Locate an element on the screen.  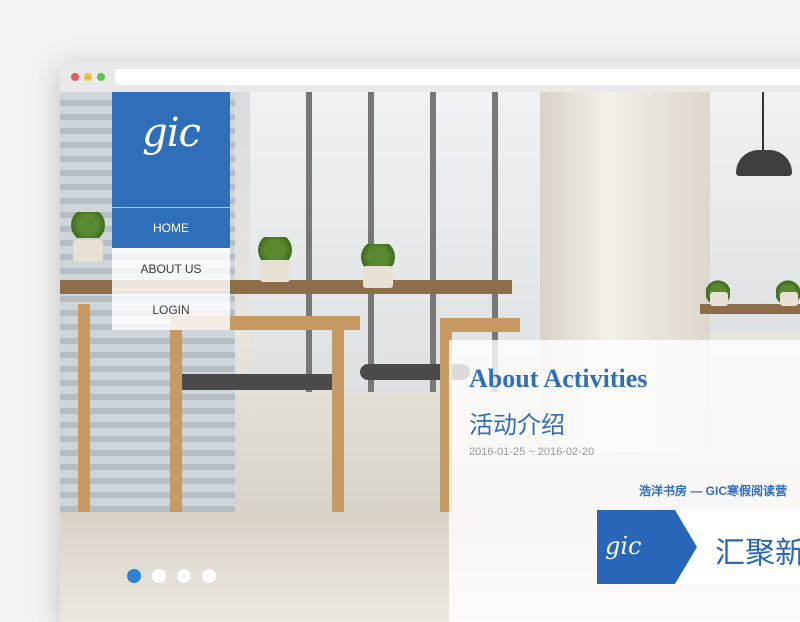
site-logo: gic is located at coordinates (171, 149).